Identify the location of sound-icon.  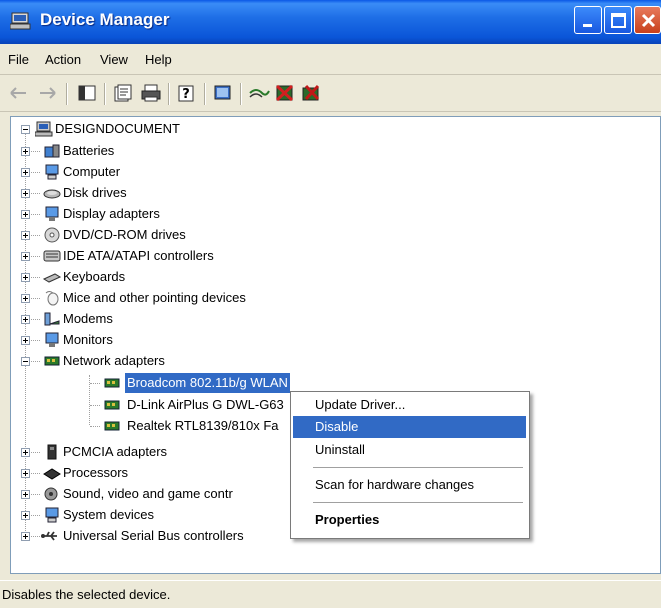
(51, 494).